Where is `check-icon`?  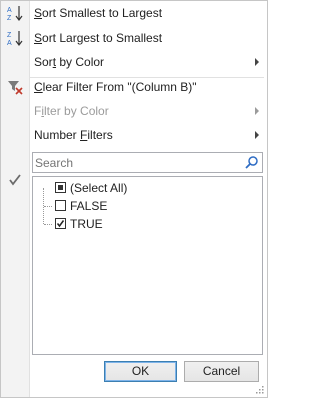
check-icon is located at coordinates (60, 224).